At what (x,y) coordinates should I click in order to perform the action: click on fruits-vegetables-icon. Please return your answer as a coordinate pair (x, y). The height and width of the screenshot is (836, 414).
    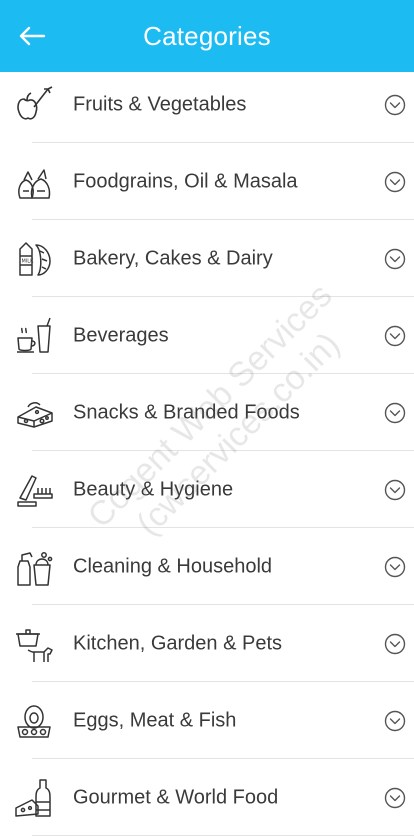
    Looking at the image, I should click on (35, 102).